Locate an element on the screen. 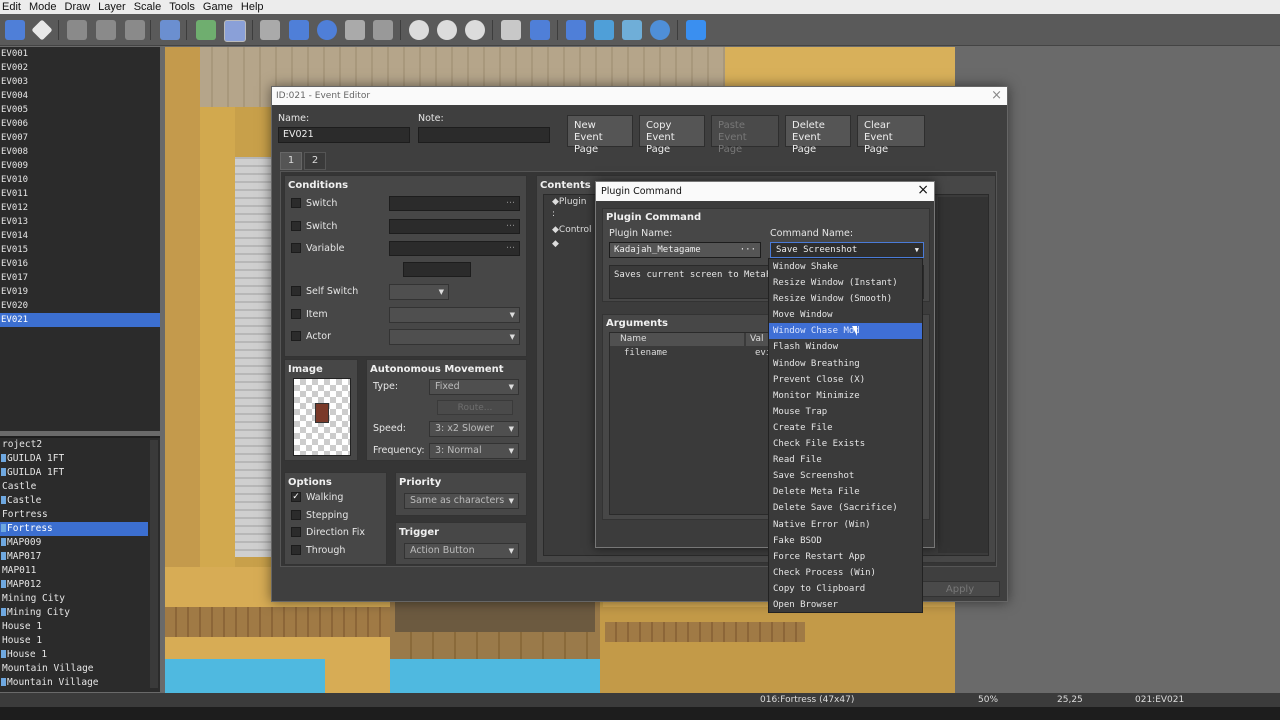  speed-select: 3: x2 Slower ▼ is located at coordinates (474, 429).